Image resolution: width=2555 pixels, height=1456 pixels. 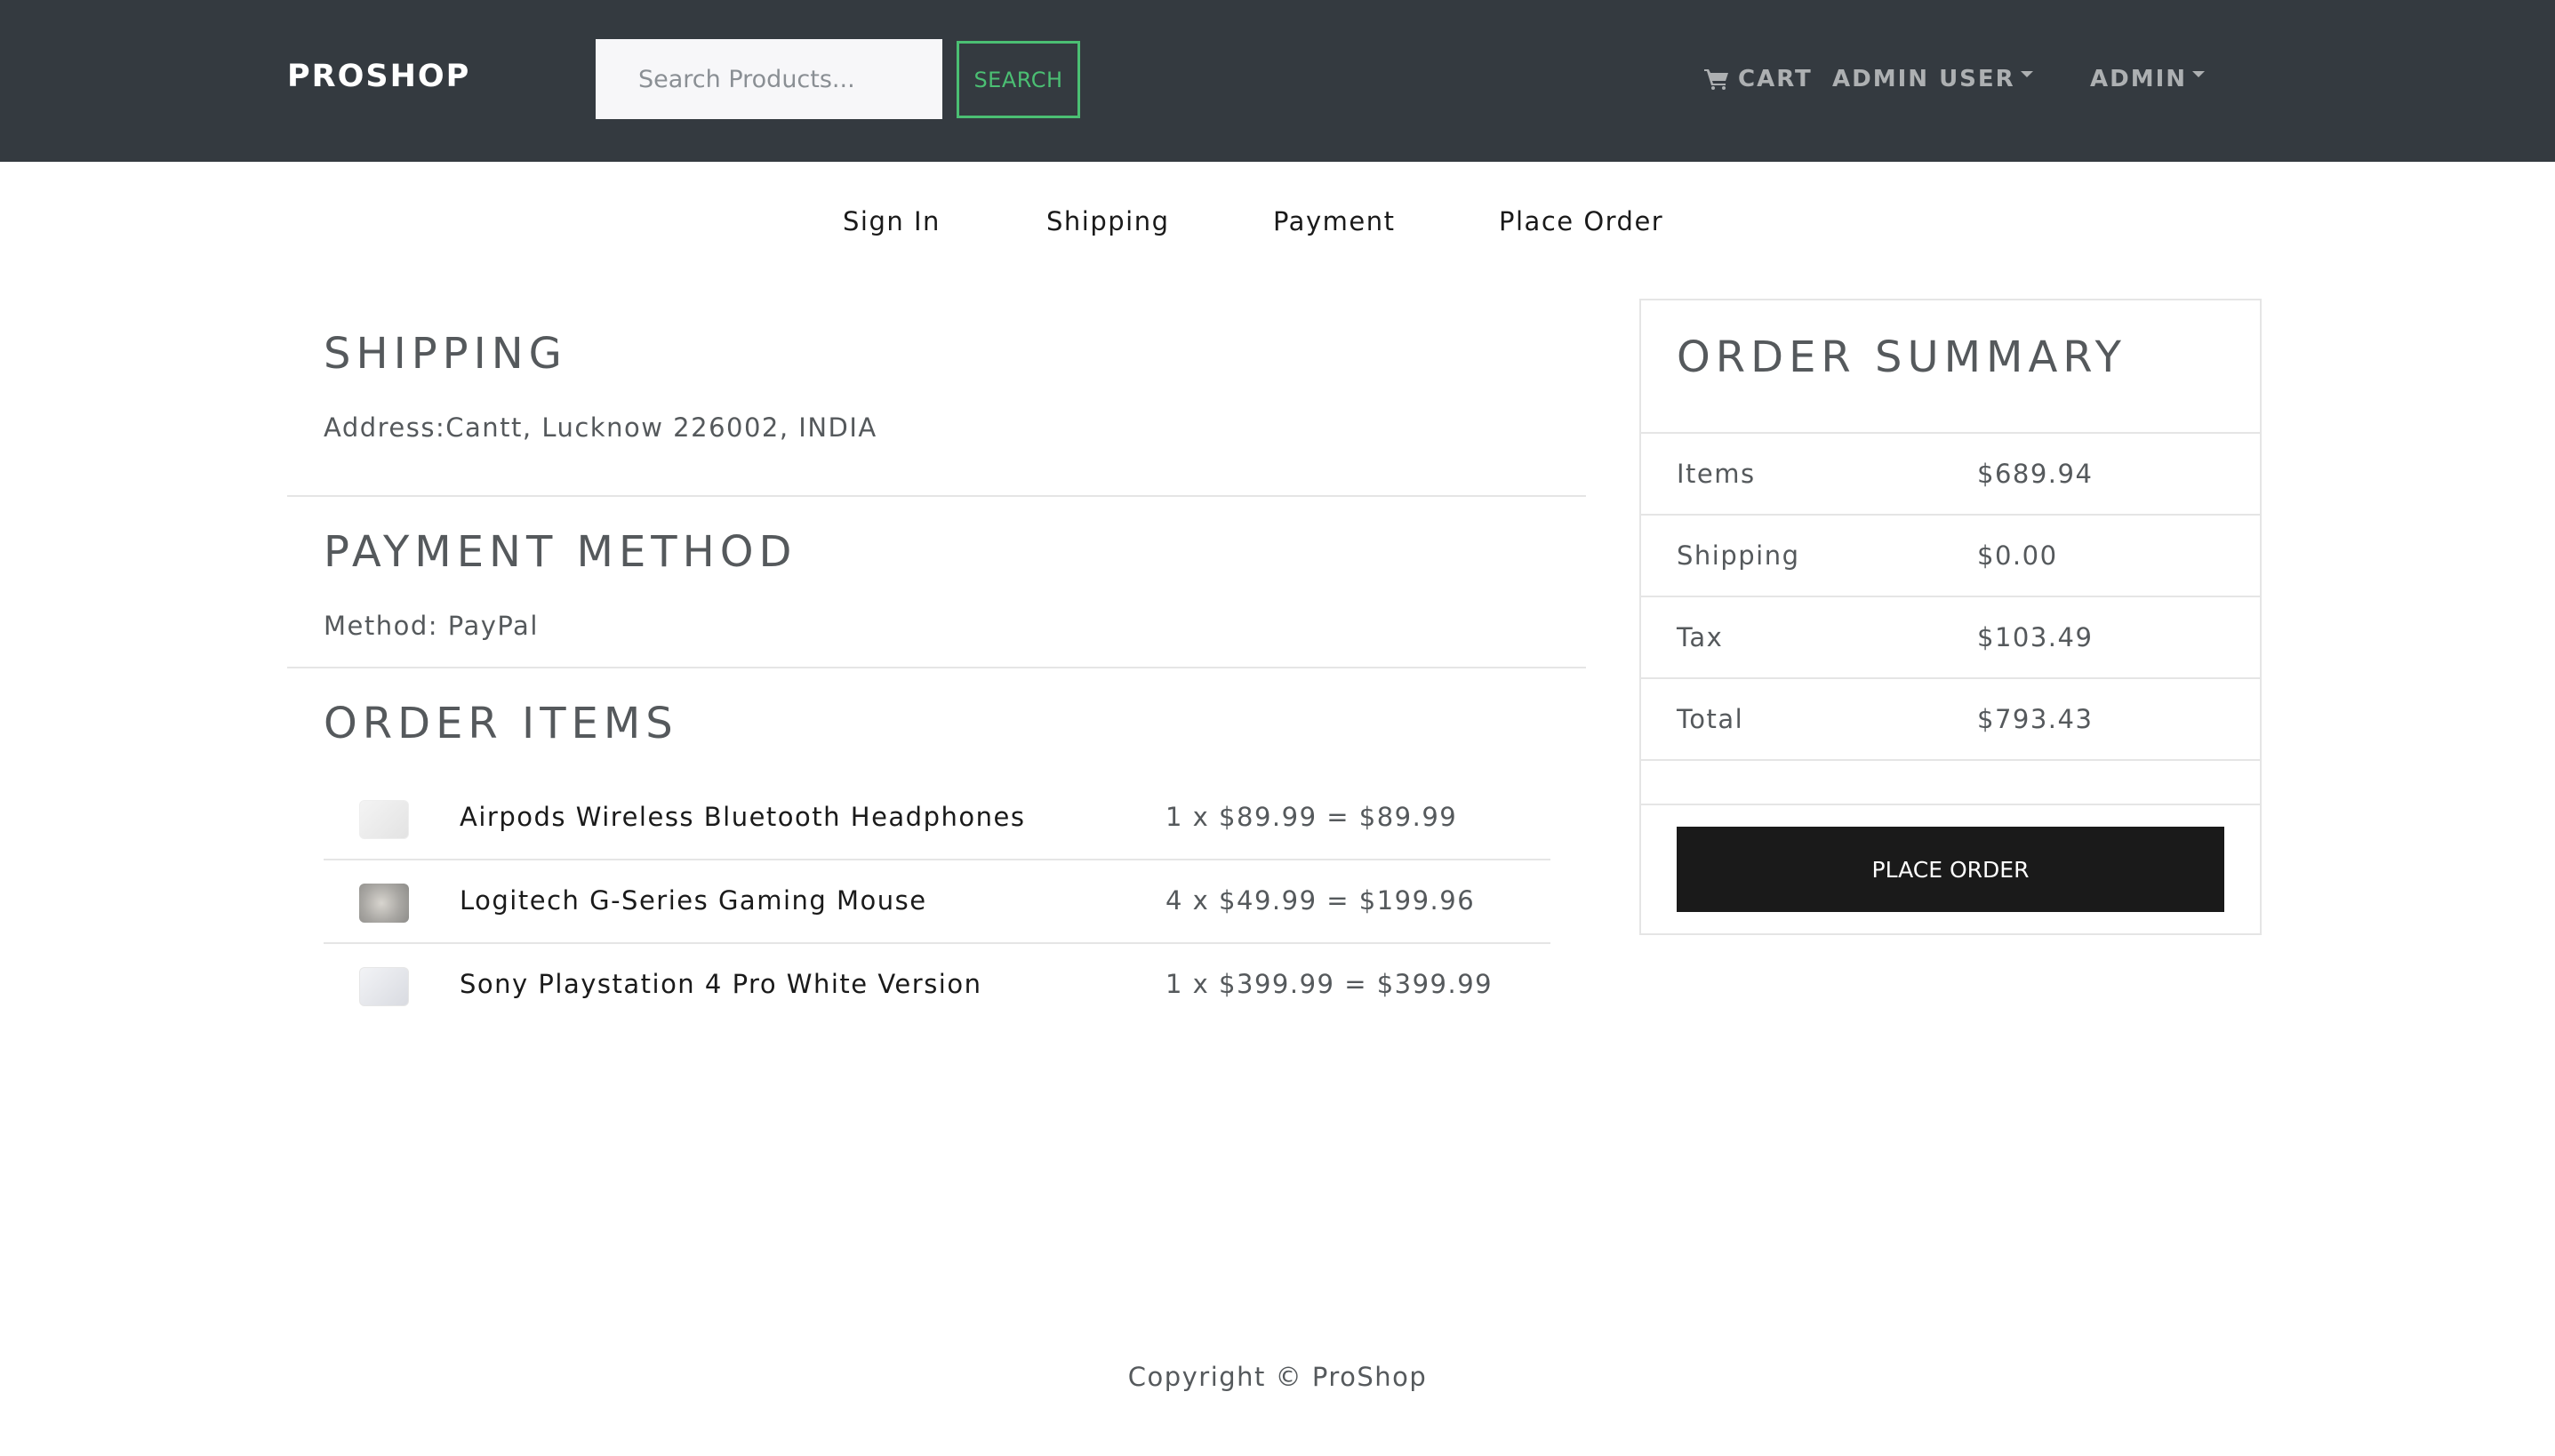 I want to click on cart-link: CART, so click(x=1758, y=79).